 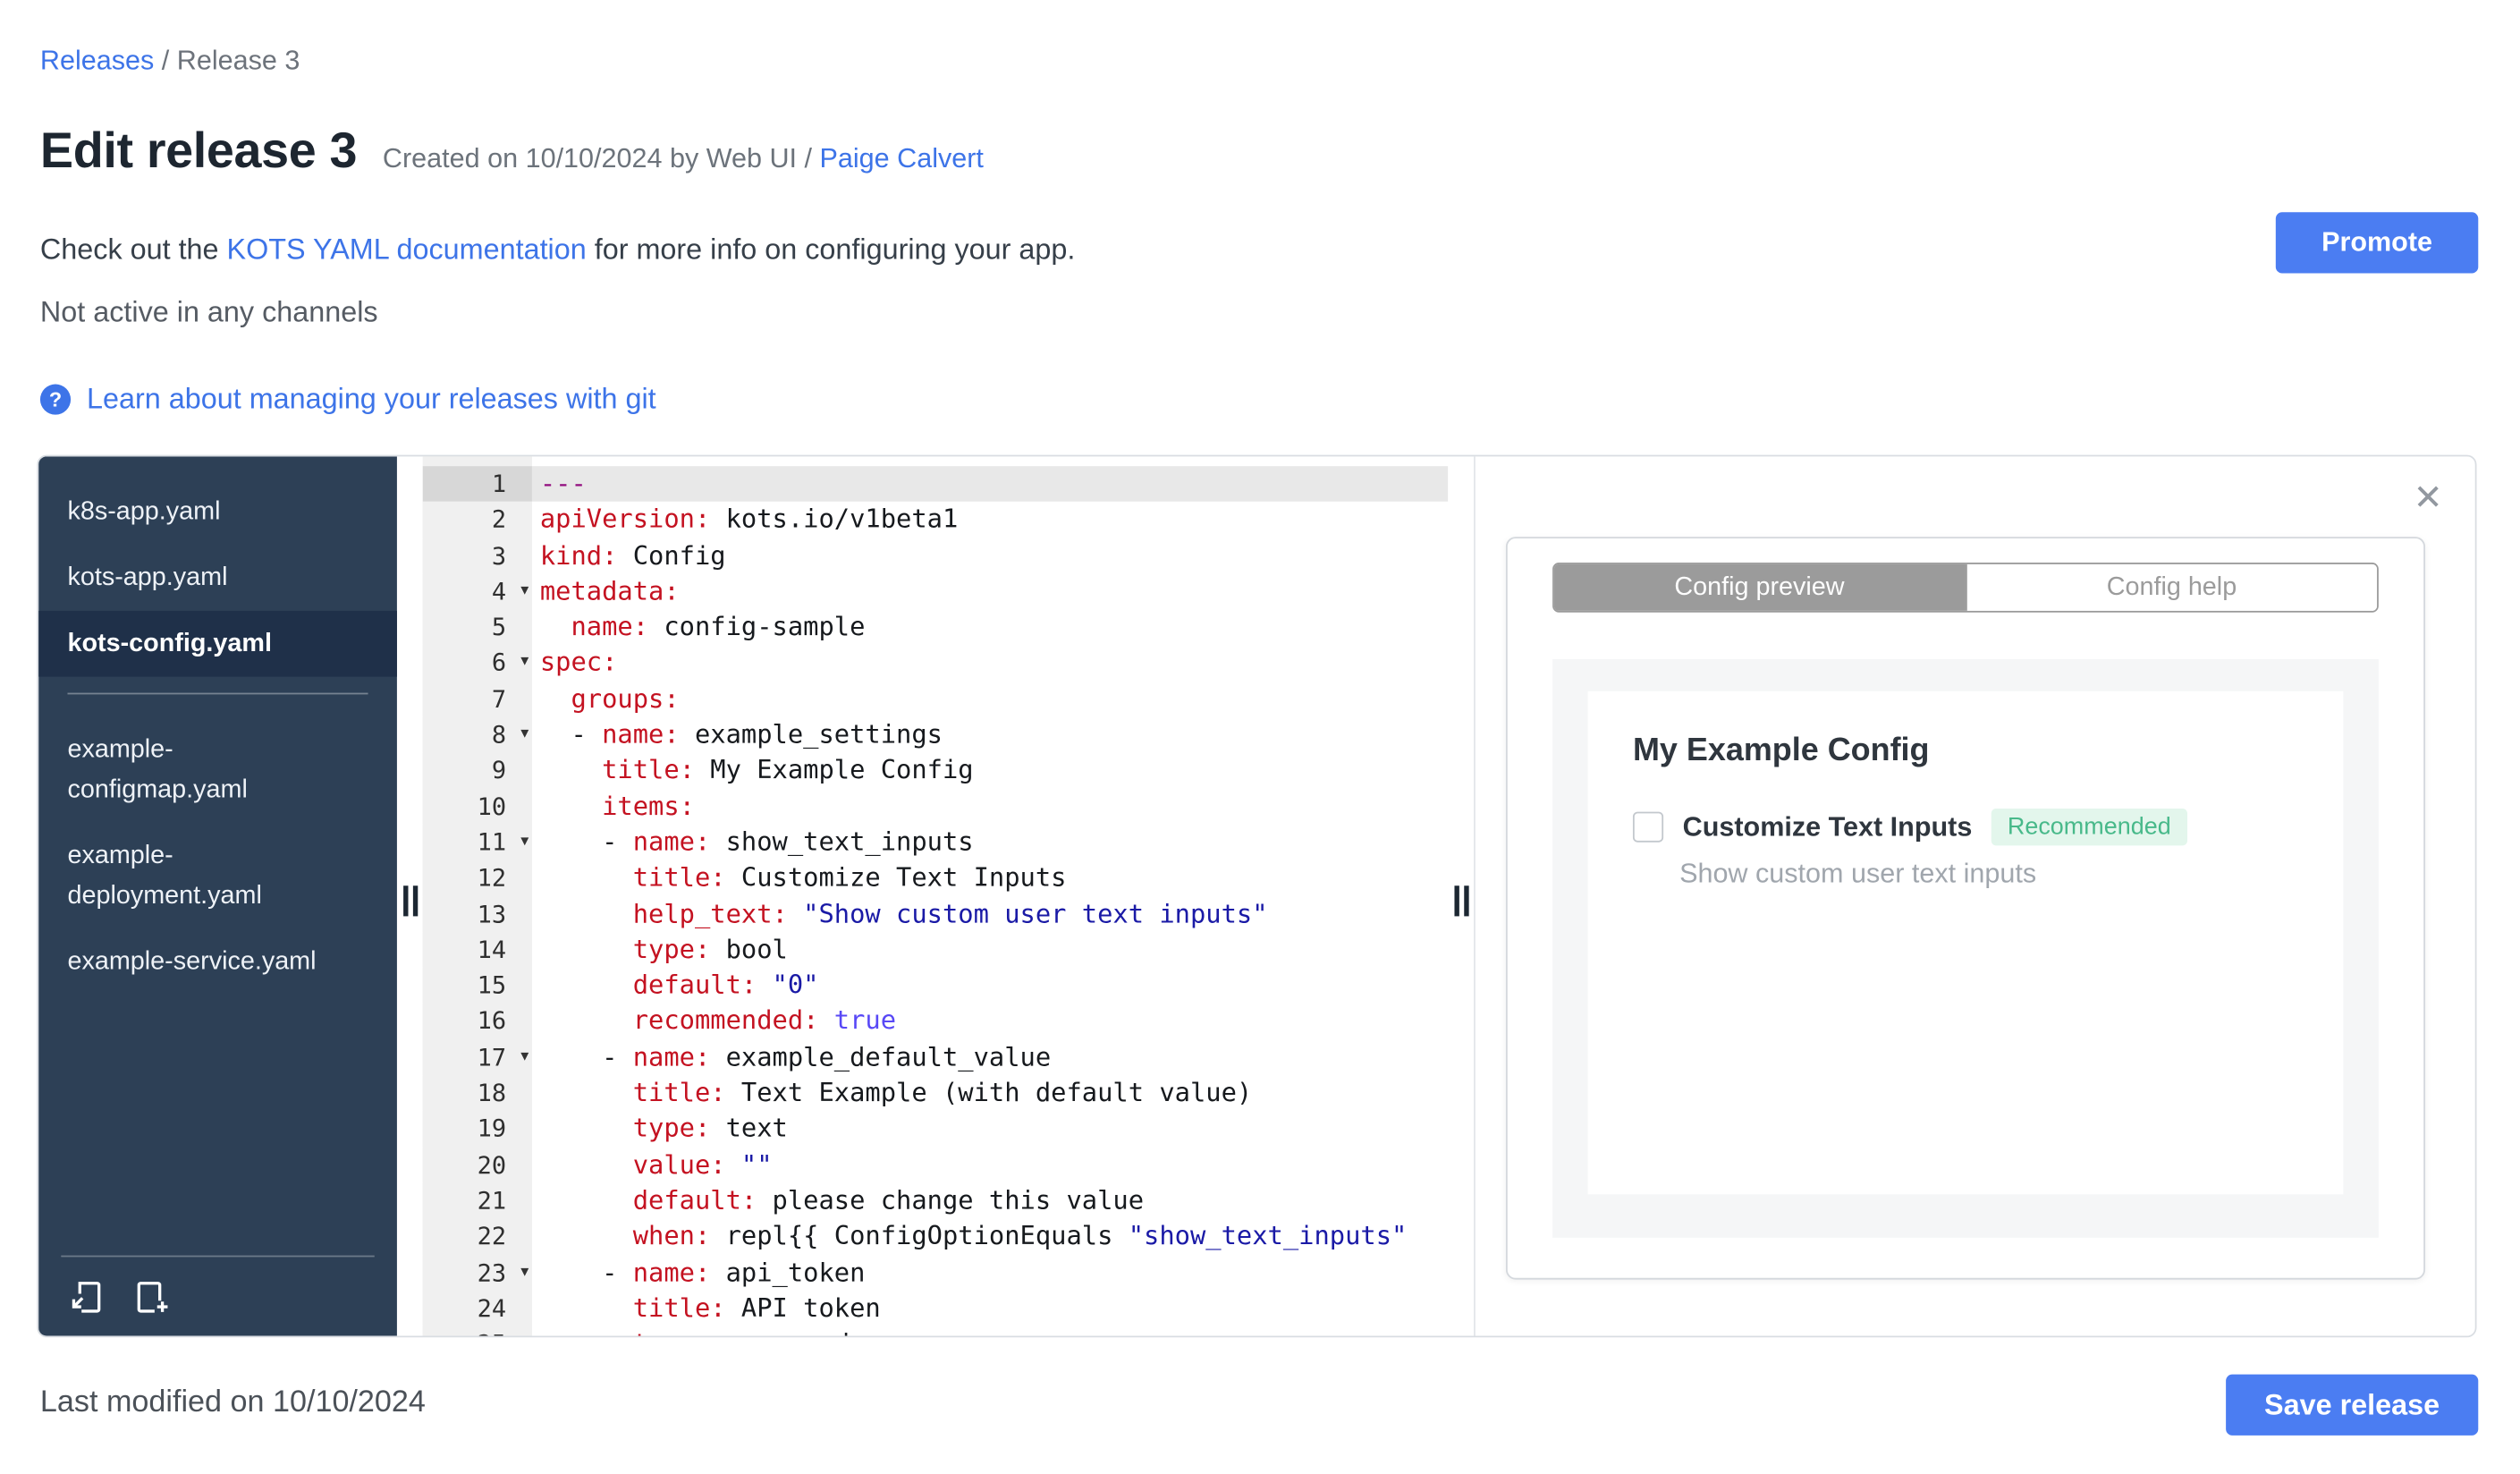 What do you see at coordinates (477, 1272) in the screenshot?
I see `line-number: 23 ▾` at bounding box center [477, 1272].